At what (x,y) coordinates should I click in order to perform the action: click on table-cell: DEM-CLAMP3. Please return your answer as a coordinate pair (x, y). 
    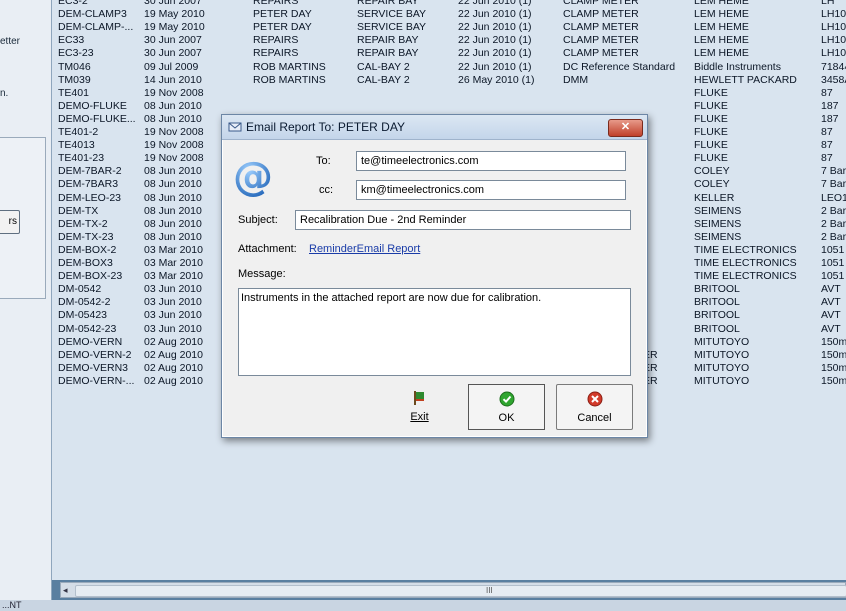
    Looking at the image, I should click on (92, 14).